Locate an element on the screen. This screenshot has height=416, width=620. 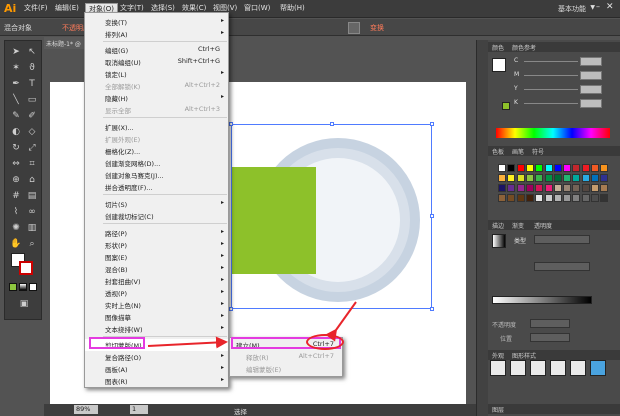
gradient-tool-icon: ▤ is located at coordinates (32, 196).